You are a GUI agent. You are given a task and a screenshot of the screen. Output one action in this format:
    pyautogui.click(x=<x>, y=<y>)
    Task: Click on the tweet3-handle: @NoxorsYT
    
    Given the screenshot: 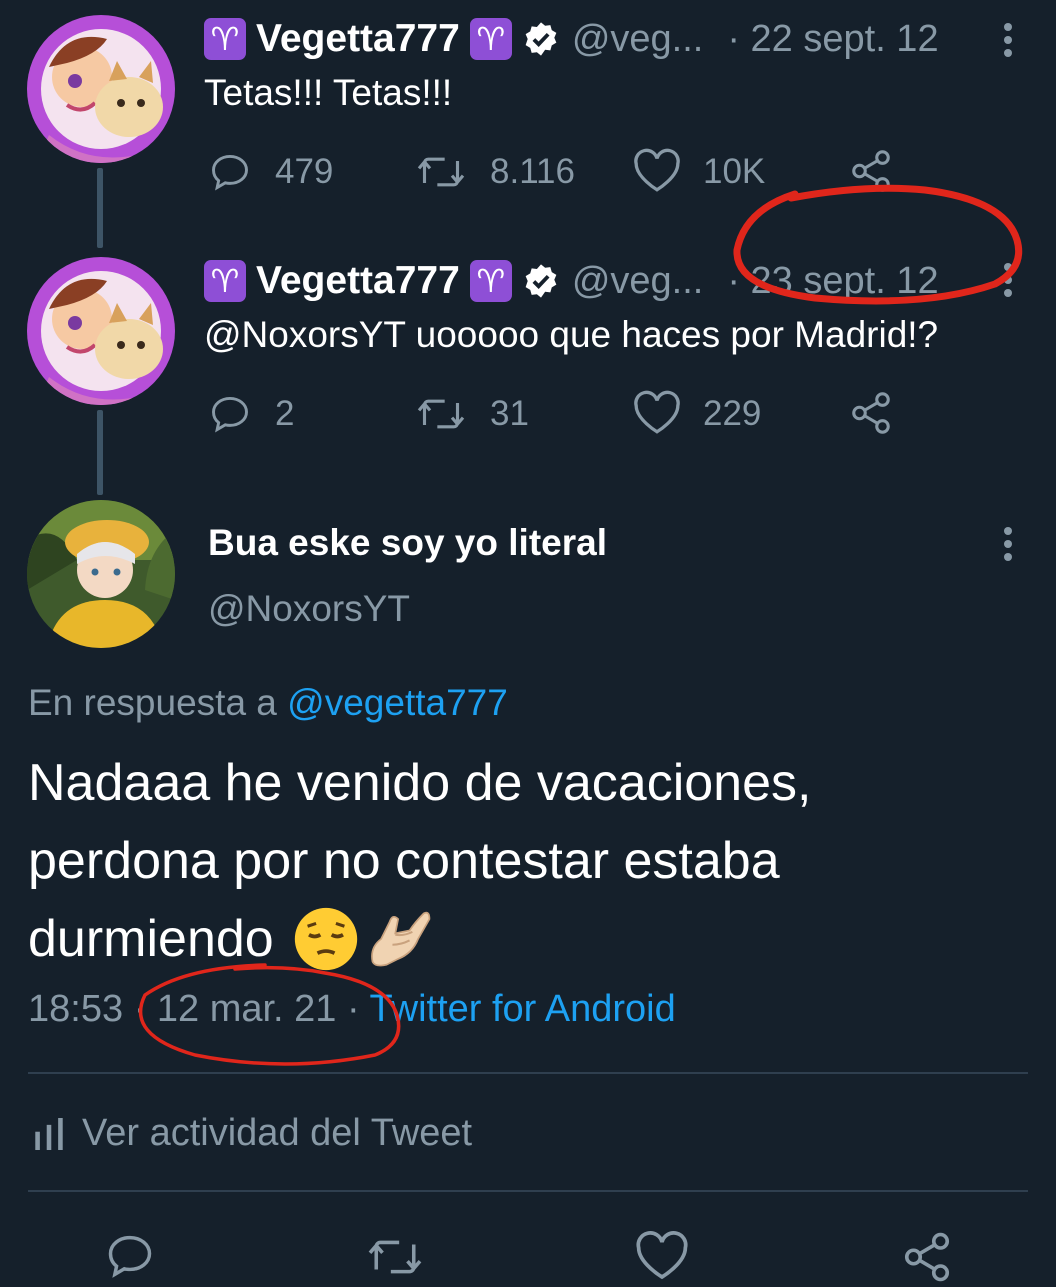 What is the action you would take?
    pyautogui.click(x=309, y=609)
    